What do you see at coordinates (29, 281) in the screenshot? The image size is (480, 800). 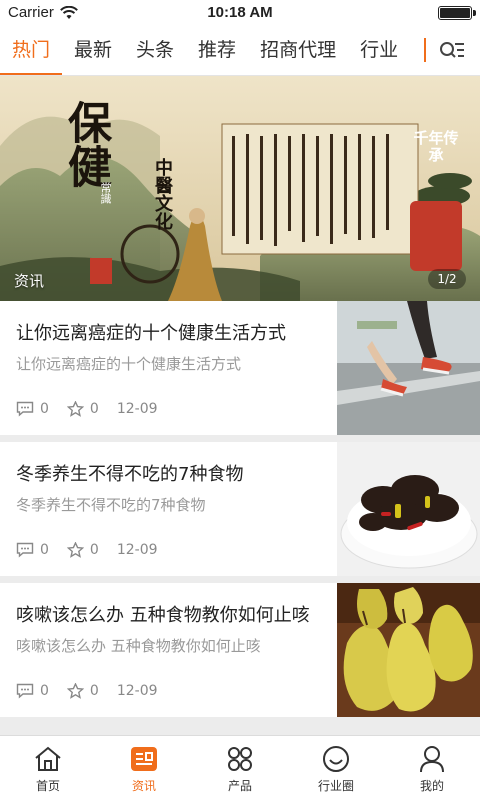 I see `banner-category-tag: 资讯` at bounding box center [29, 281].